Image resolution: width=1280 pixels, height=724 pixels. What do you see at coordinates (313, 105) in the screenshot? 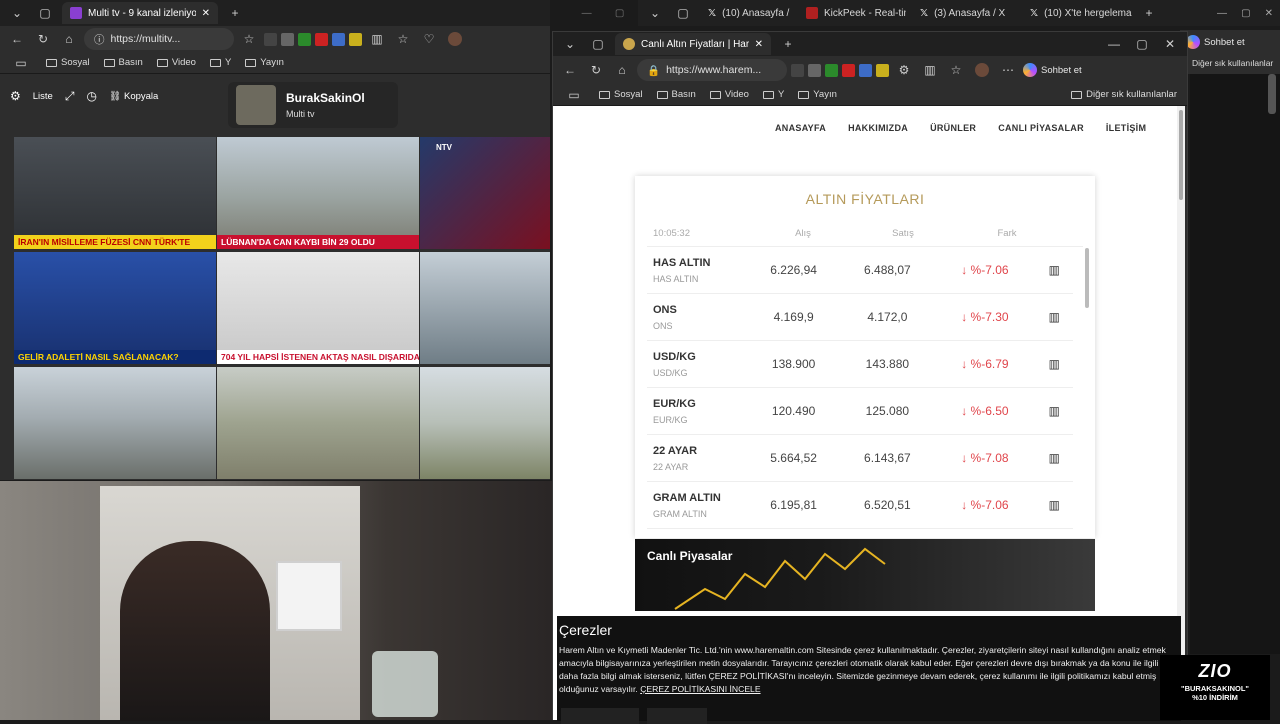
I see `channel-card: BurakSakinOl Multi tv` at bounding box center [313, 105].